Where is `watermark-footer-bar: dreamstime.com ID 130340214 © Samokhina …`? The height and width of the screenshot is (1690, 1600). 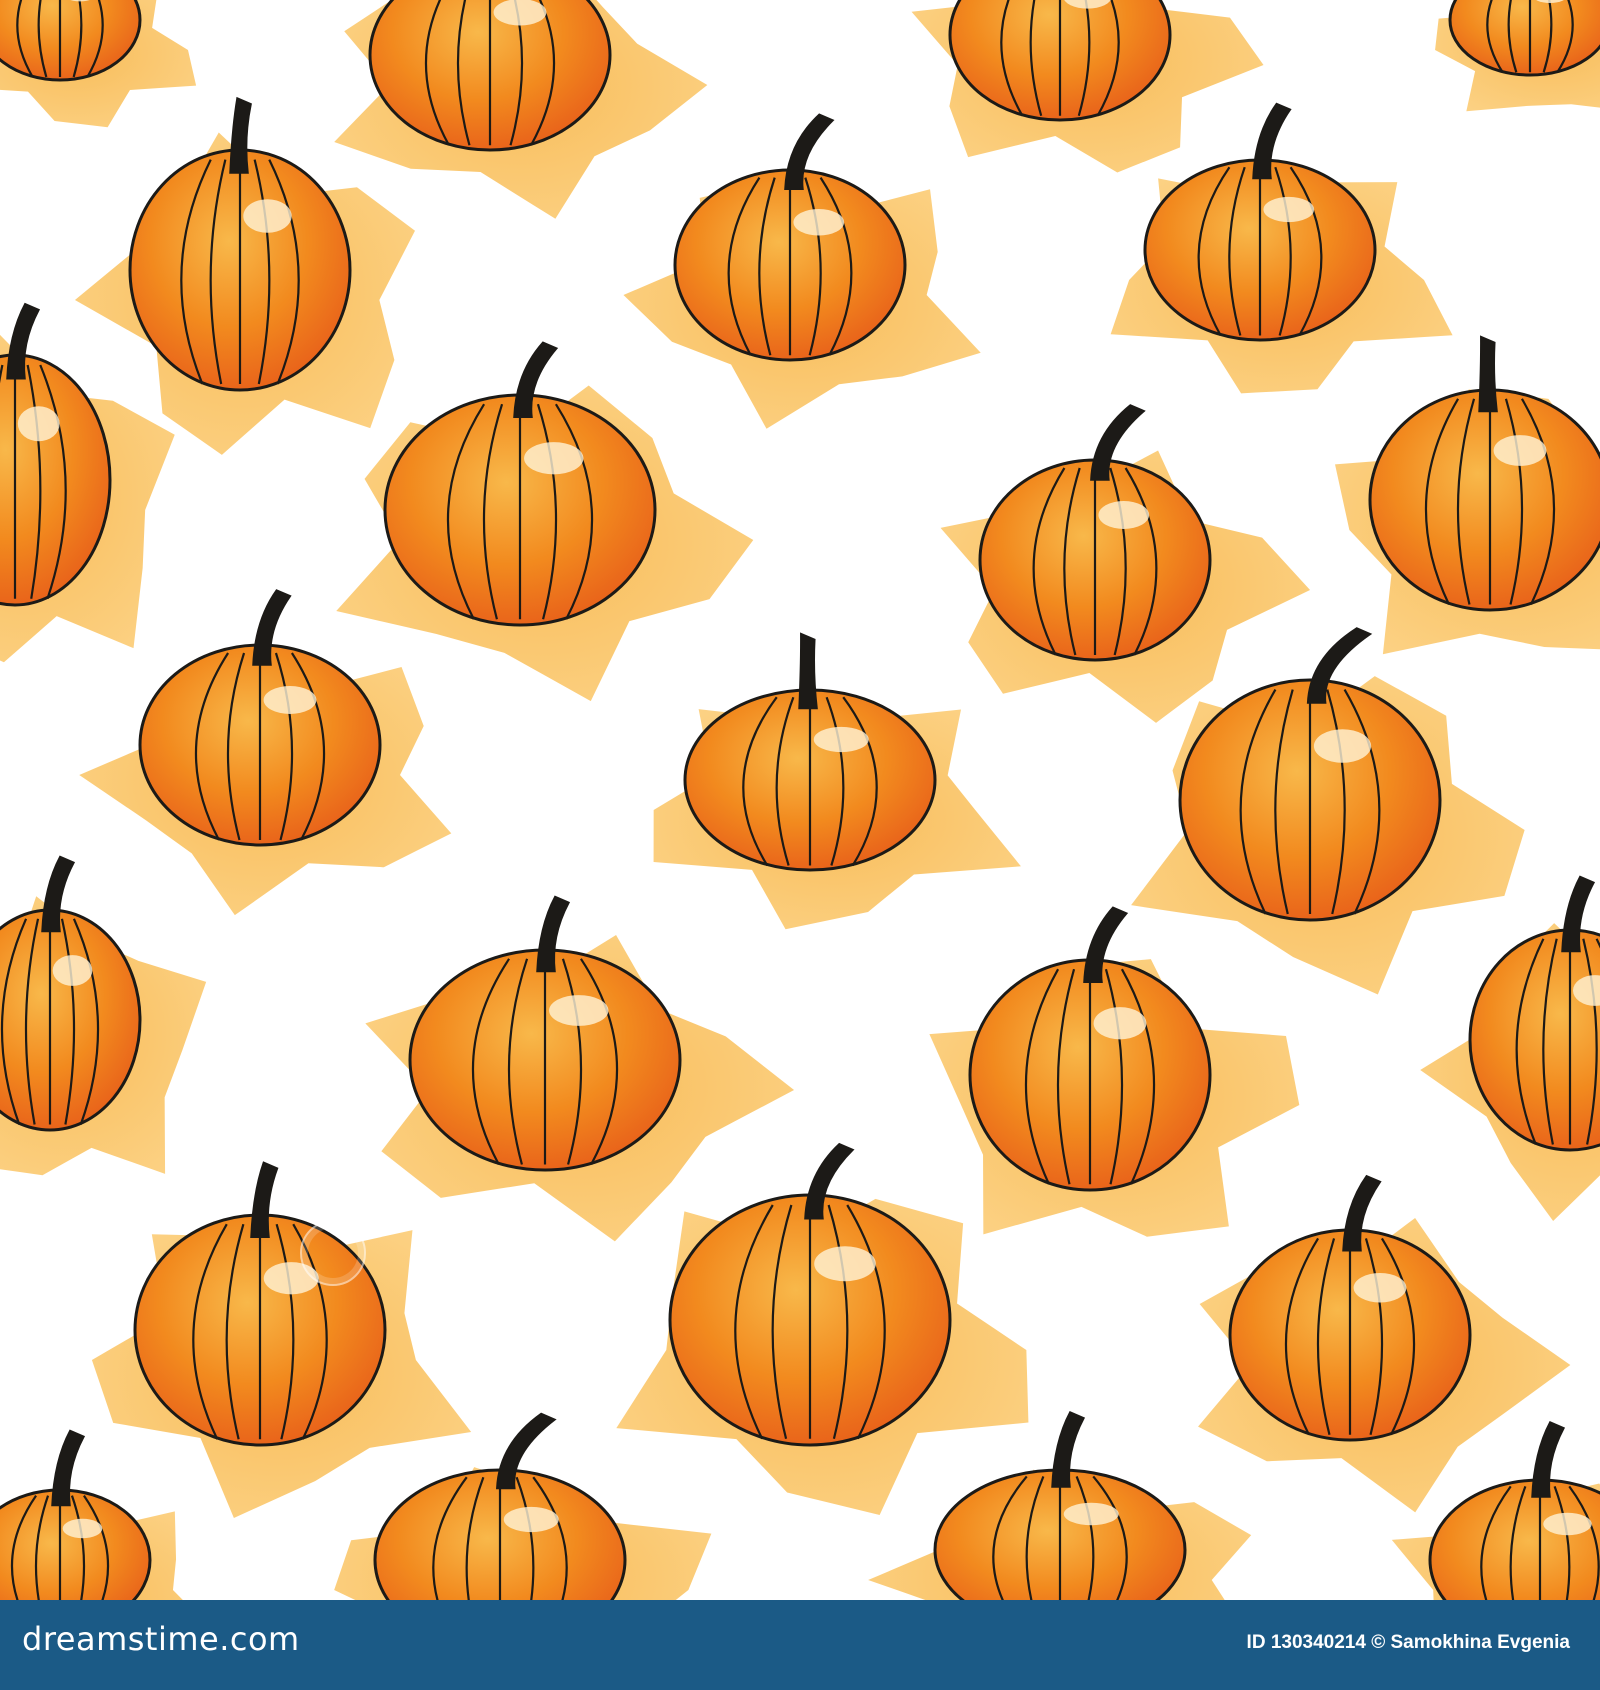
watermark-footer-bar: dreamstime.com ID 130340214 © Samokhina … is located at coordinates (800, 1645).